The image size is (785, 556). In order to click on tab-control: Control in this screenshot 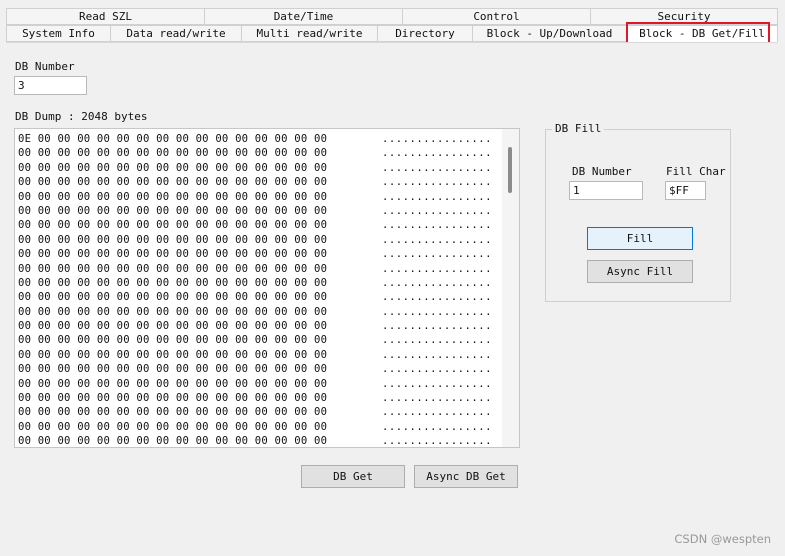, I will do `click(496, 16)`.